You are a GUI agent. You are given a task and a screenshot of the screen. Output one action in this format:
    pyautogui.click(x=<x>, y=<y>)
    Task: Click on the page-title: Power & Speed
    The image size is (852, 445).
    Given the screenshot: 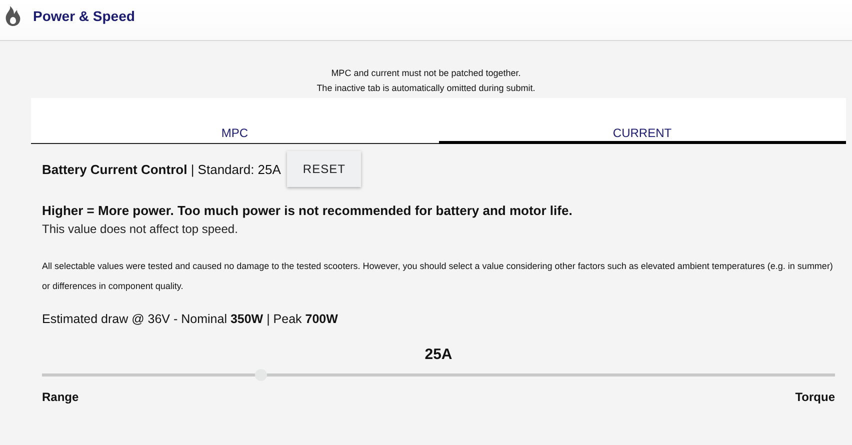 What is the action you would take?
    pyautogui.click(x=84, y=16)
    